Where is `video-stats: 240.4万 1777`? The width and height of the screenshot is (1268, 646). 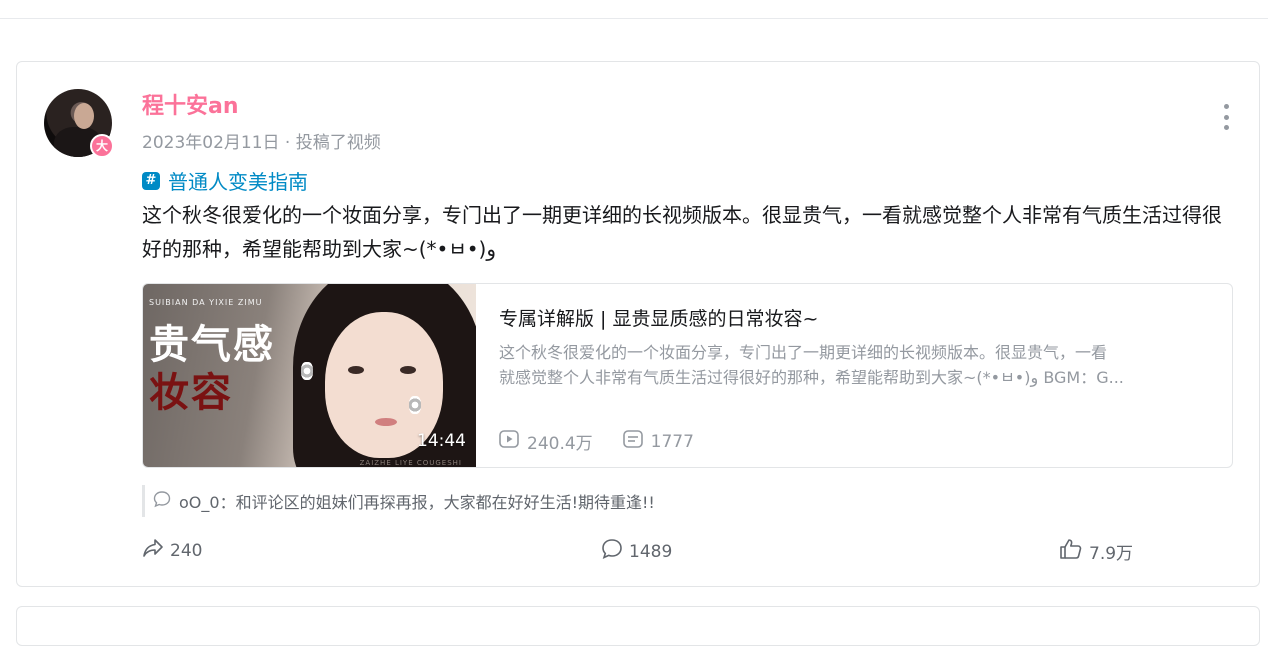
video-stats: 240.4万 1777 is located at coordinates (596, 441).